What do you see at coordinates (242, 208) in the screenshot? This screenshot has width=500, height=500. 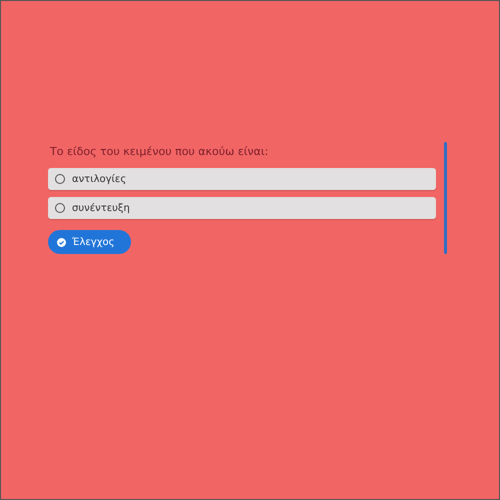 I see `answer-option: συνέντευξη` at bounding box center [242, 208].